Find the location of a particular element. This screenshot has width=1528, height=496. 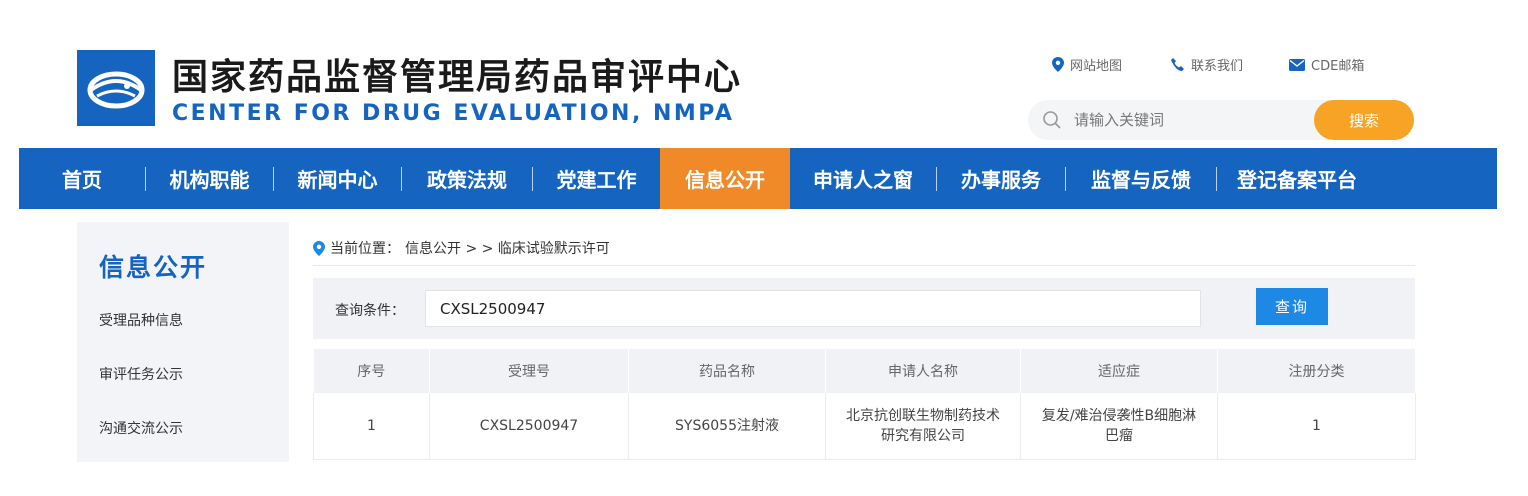

col-header-drug-name: 药品名称 is located at coordinates (727, 371).